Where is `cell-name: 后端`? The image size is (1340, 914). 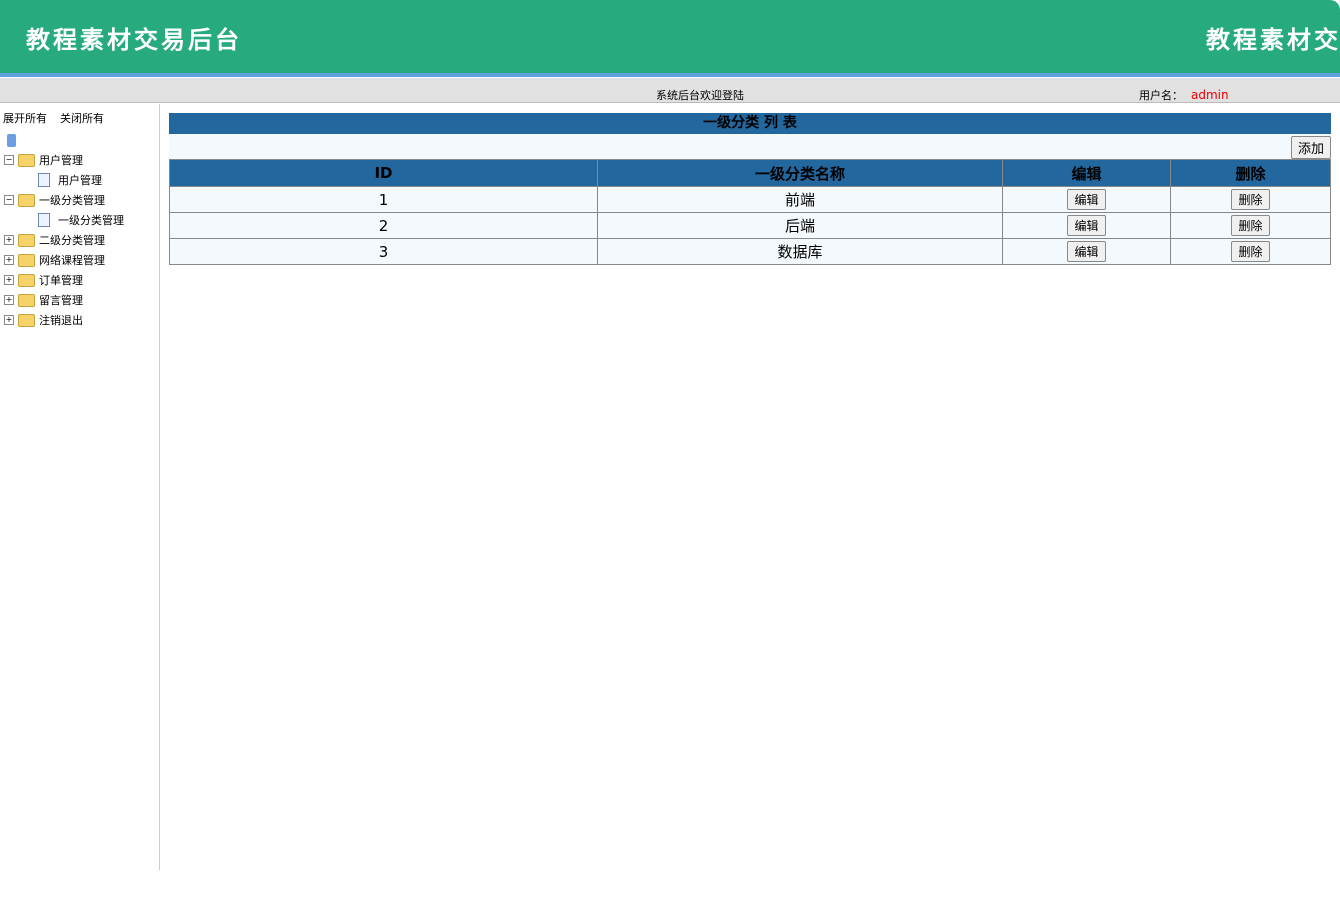 cell-name: 后端 is located at coordinates (800, 225).